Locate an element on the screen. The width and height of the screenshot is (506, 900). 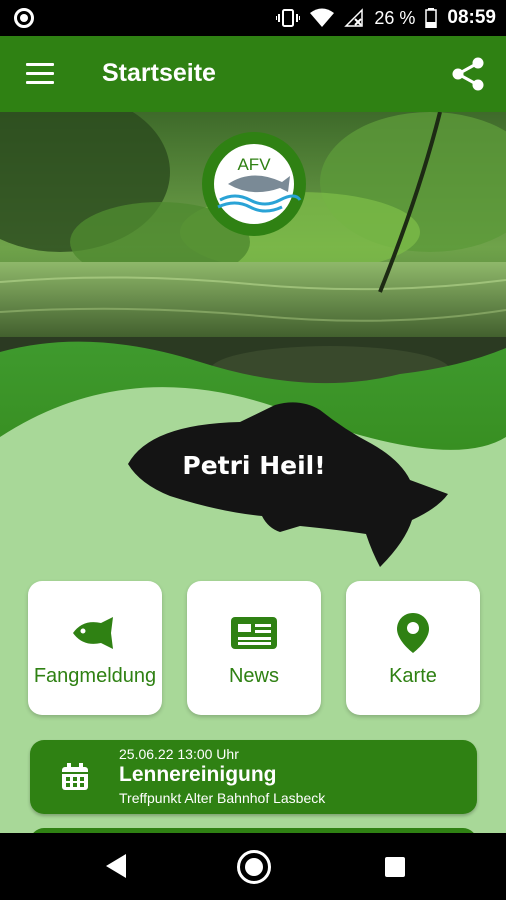
system-nav-bar is located at coordinates (253, 866).